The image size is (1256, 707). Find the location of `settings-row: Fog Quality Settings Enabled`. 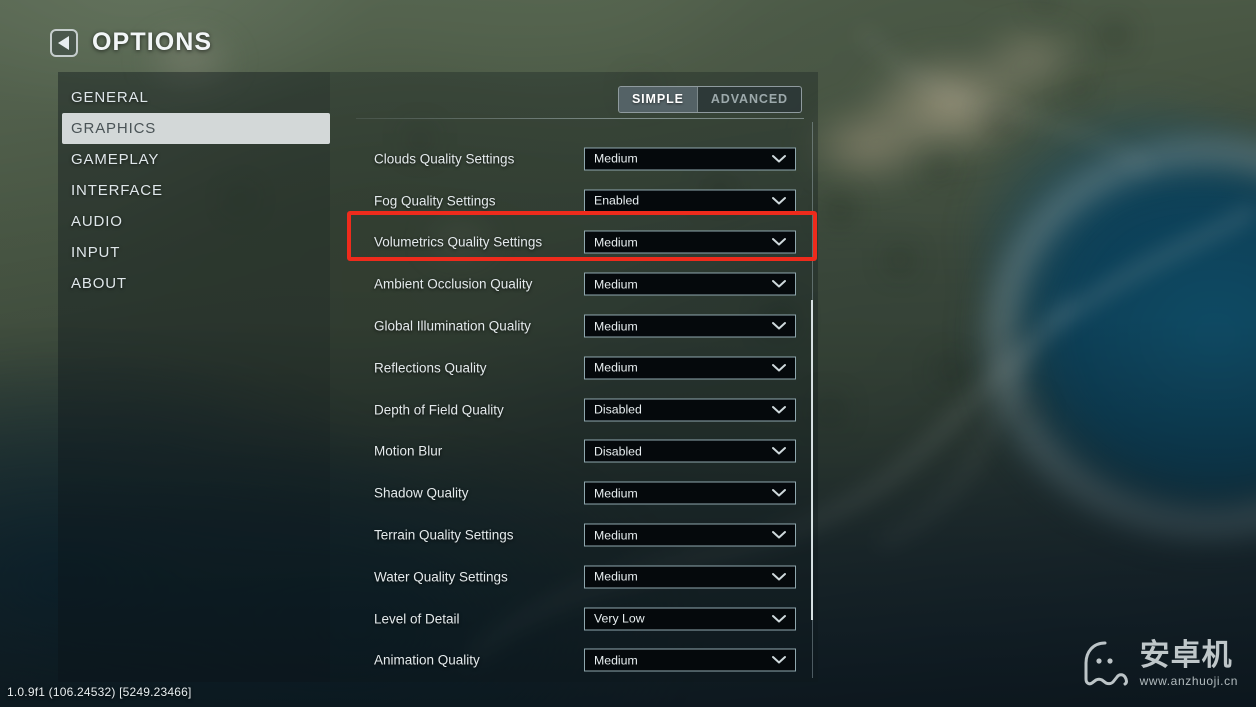

settings-row: Fog Quality Settings Enabled is located at coordinates (583, 201).